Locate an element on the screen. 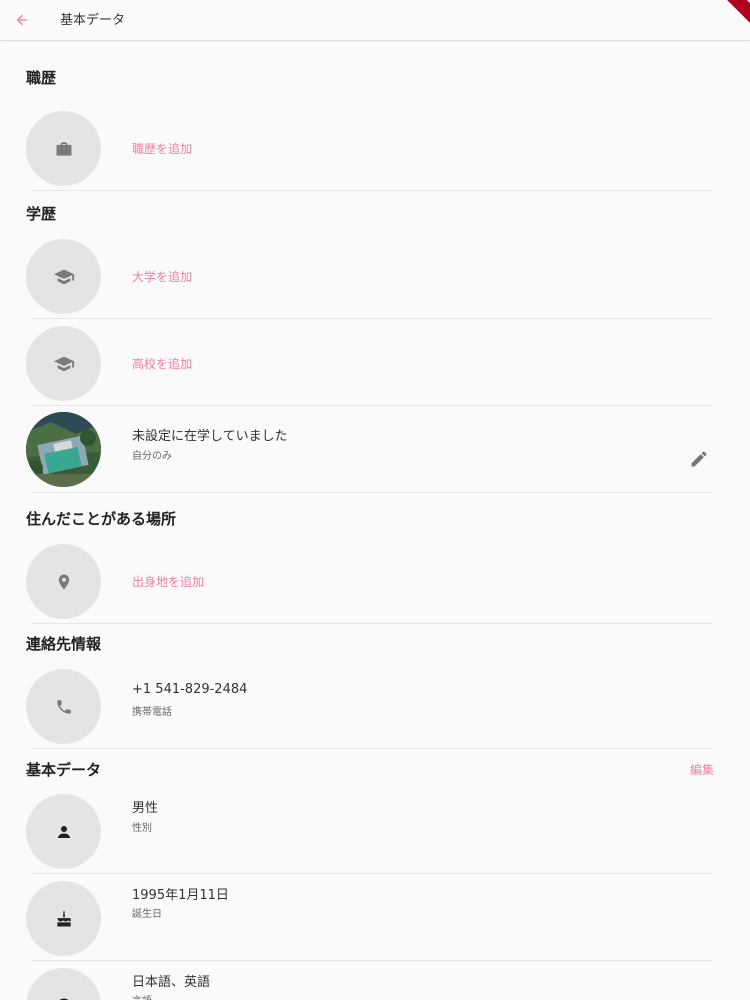  debug-banner is located at coordinates (730, 14).